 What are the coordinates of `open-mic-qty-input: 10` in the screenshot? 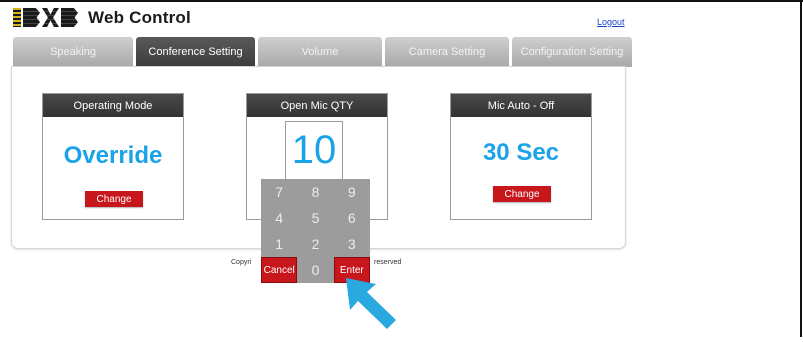 It's located at (314, 150).